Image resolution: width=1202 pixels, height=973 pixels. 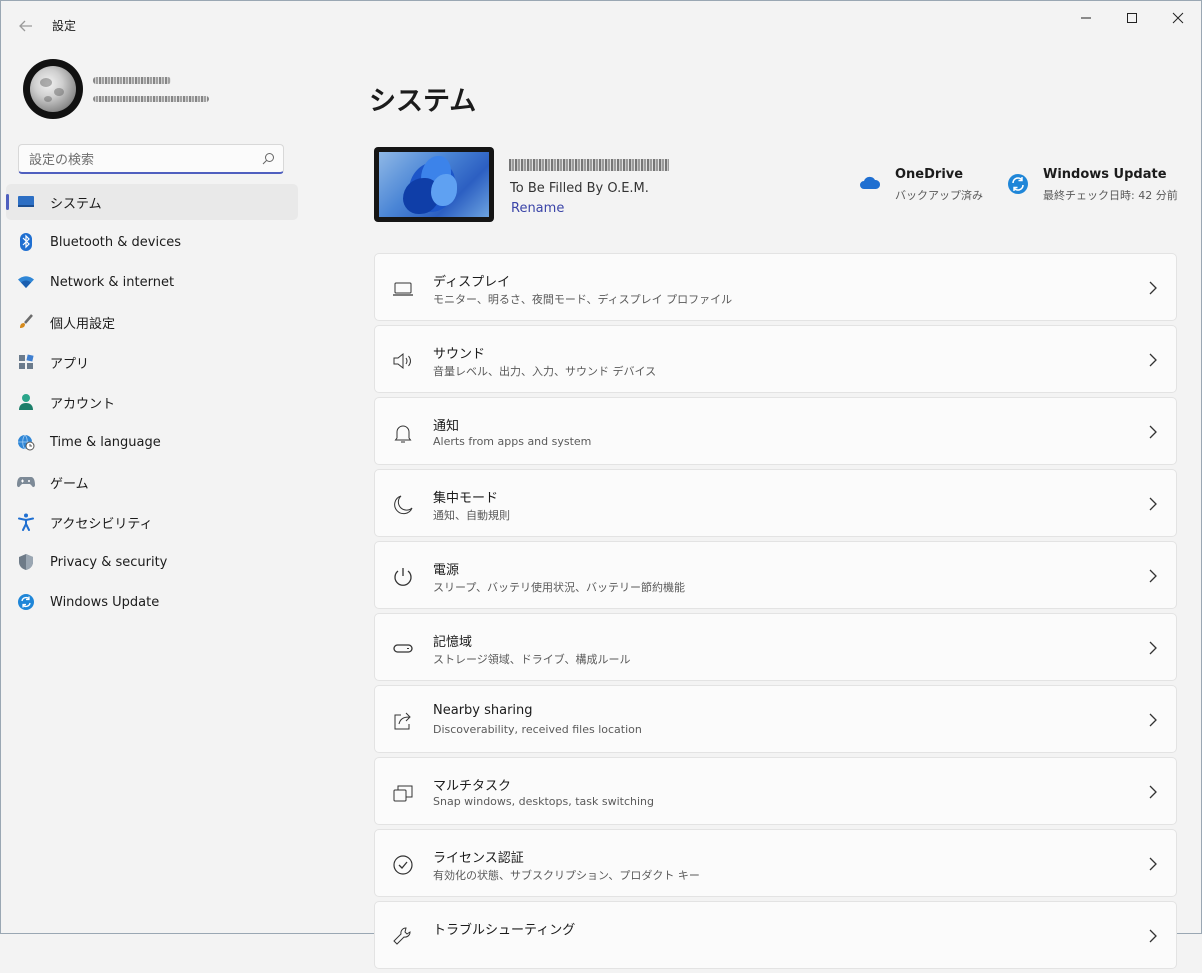 What do you see at coordinates (403, 577) in the screenshot?
I see `power-icon` at bounding box center [403, 577].